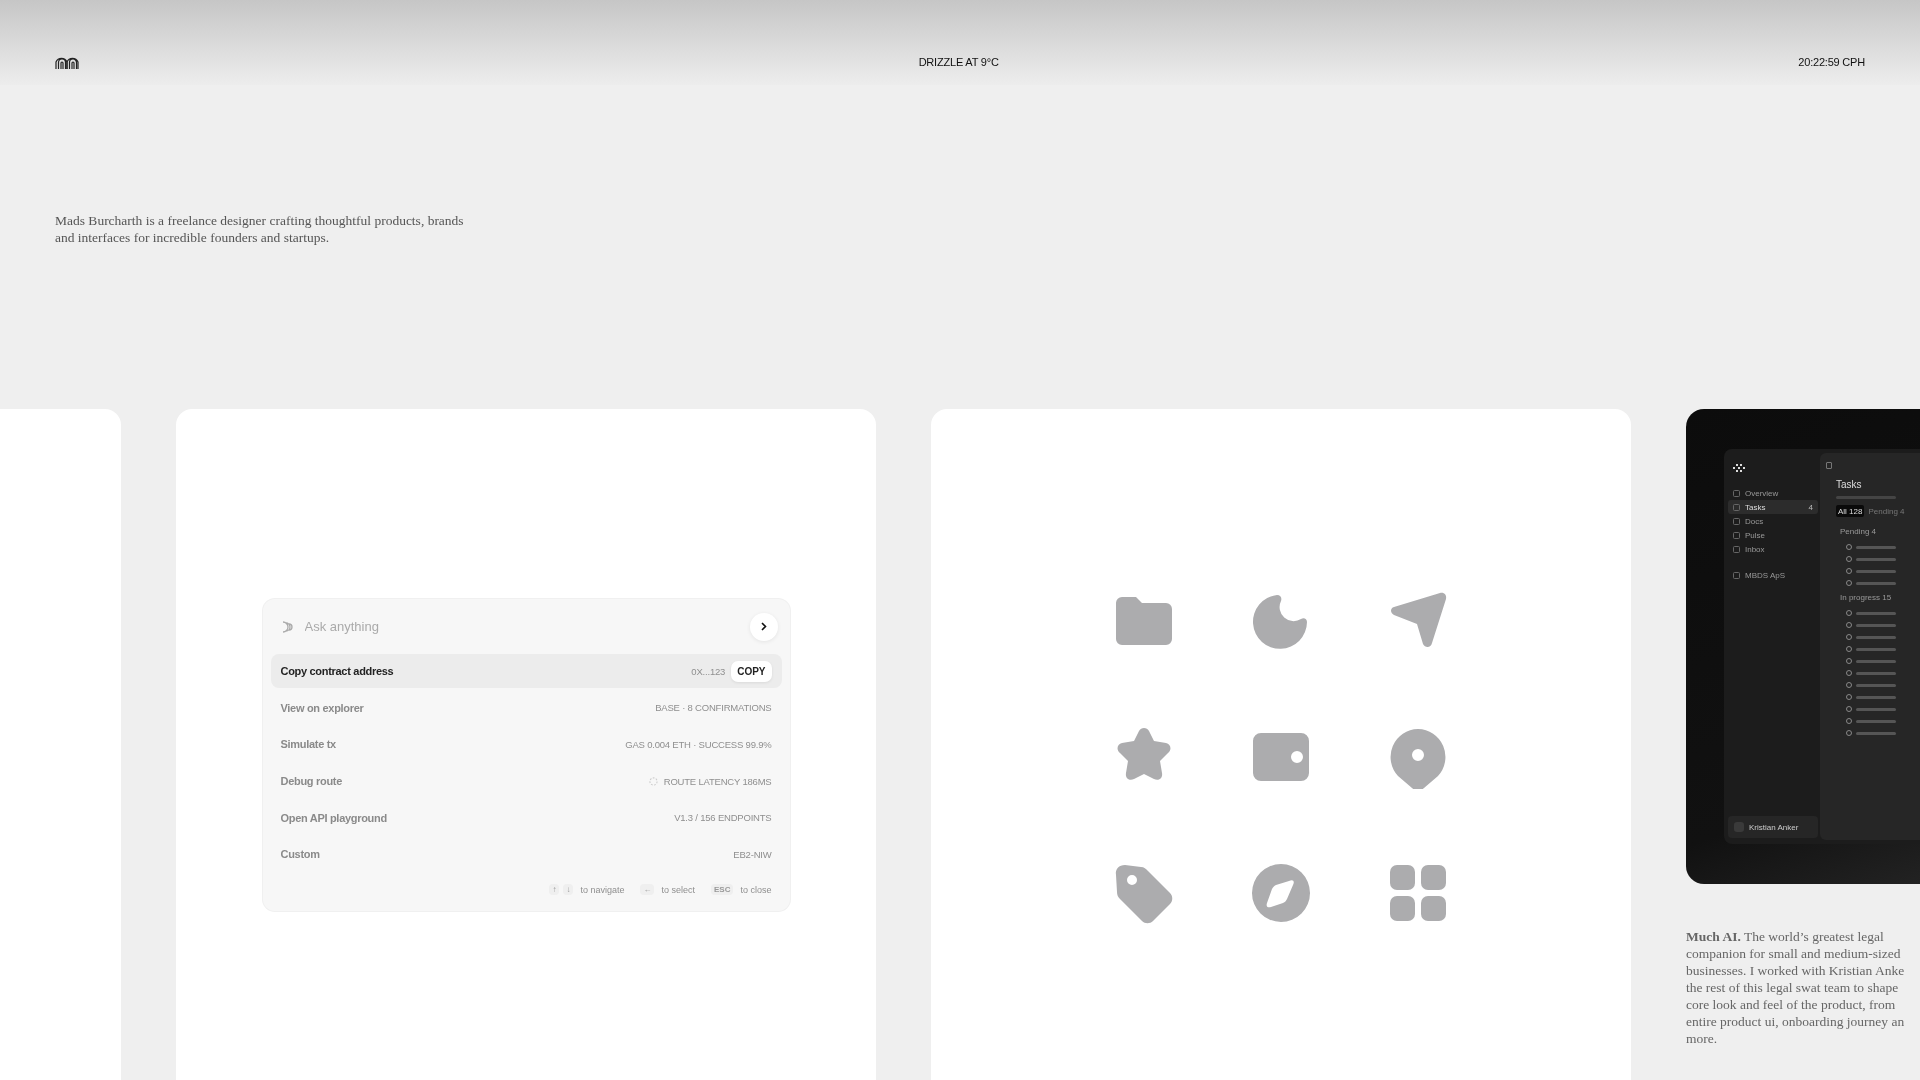 The width and height of the screenshot is (1920, 1080). I want to click on project-caption: Much AI. The world’s greatest legal companion for small and medium-sized businesses. I worked with Kristian Anke the rest of this legal swat team to shape core look and feel of the product, from entire product ui, onboarding journey an more., so click(1796, 987).